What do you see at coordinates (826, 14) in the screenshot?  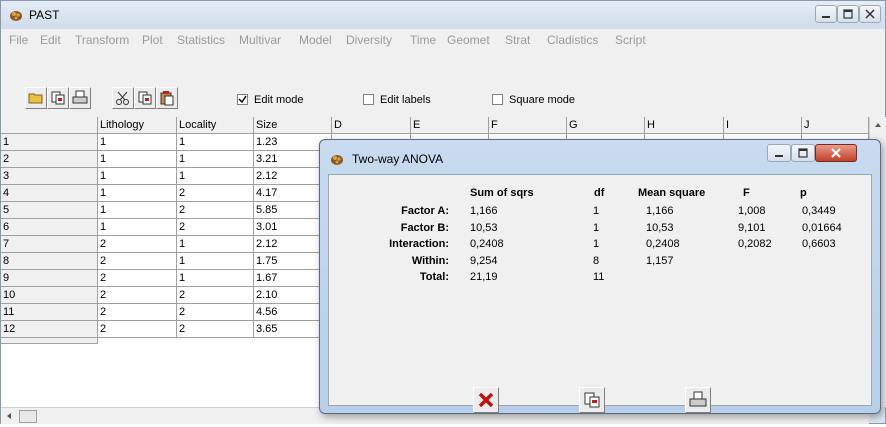 I see `minimize-button` at bounding box center [826, 14].